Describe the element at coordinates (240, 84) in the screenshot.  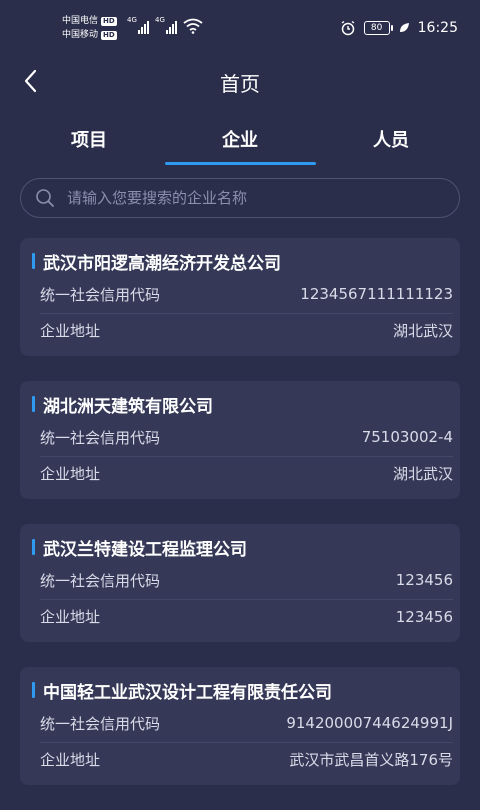
I see `page-title: 首页` at that location.